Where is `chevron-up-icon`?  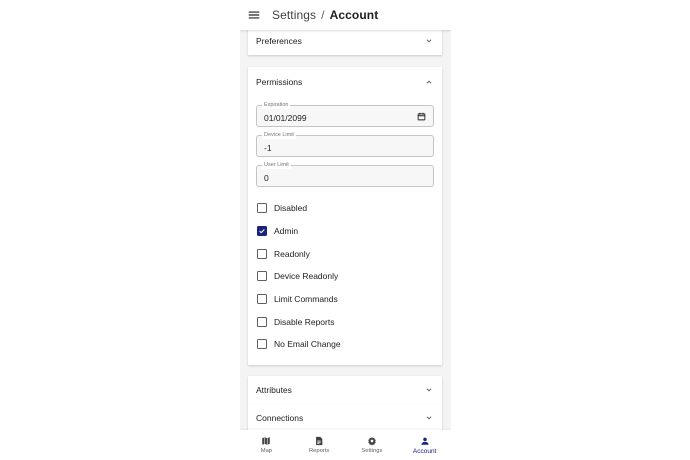 chevron-up-icon is located at coordinates (429, 82).